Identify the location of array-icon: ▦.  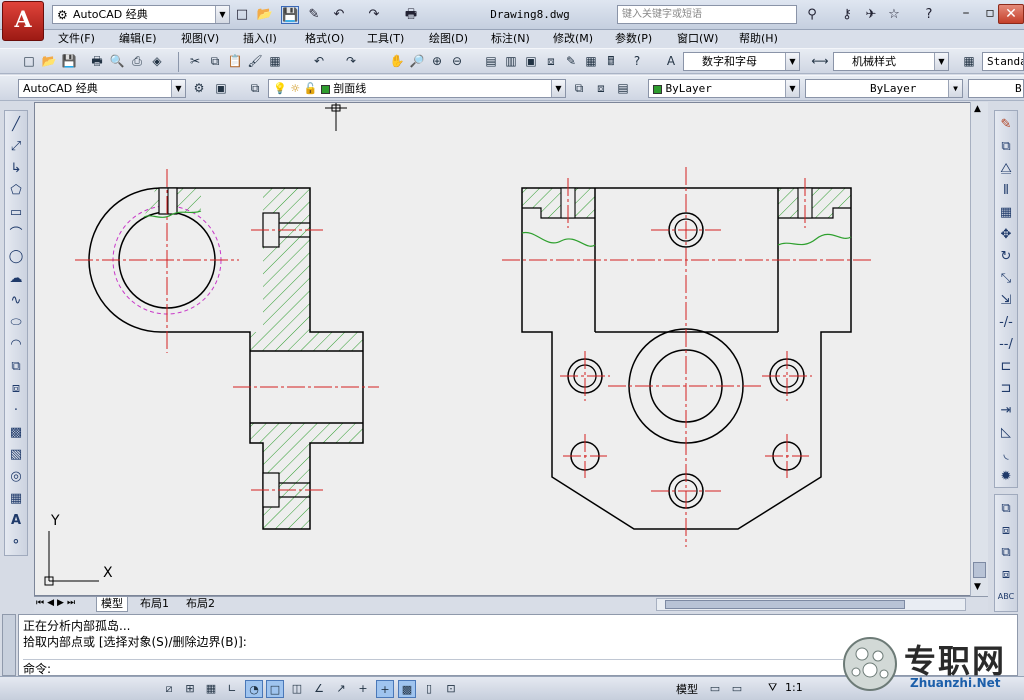
(1006, 213).